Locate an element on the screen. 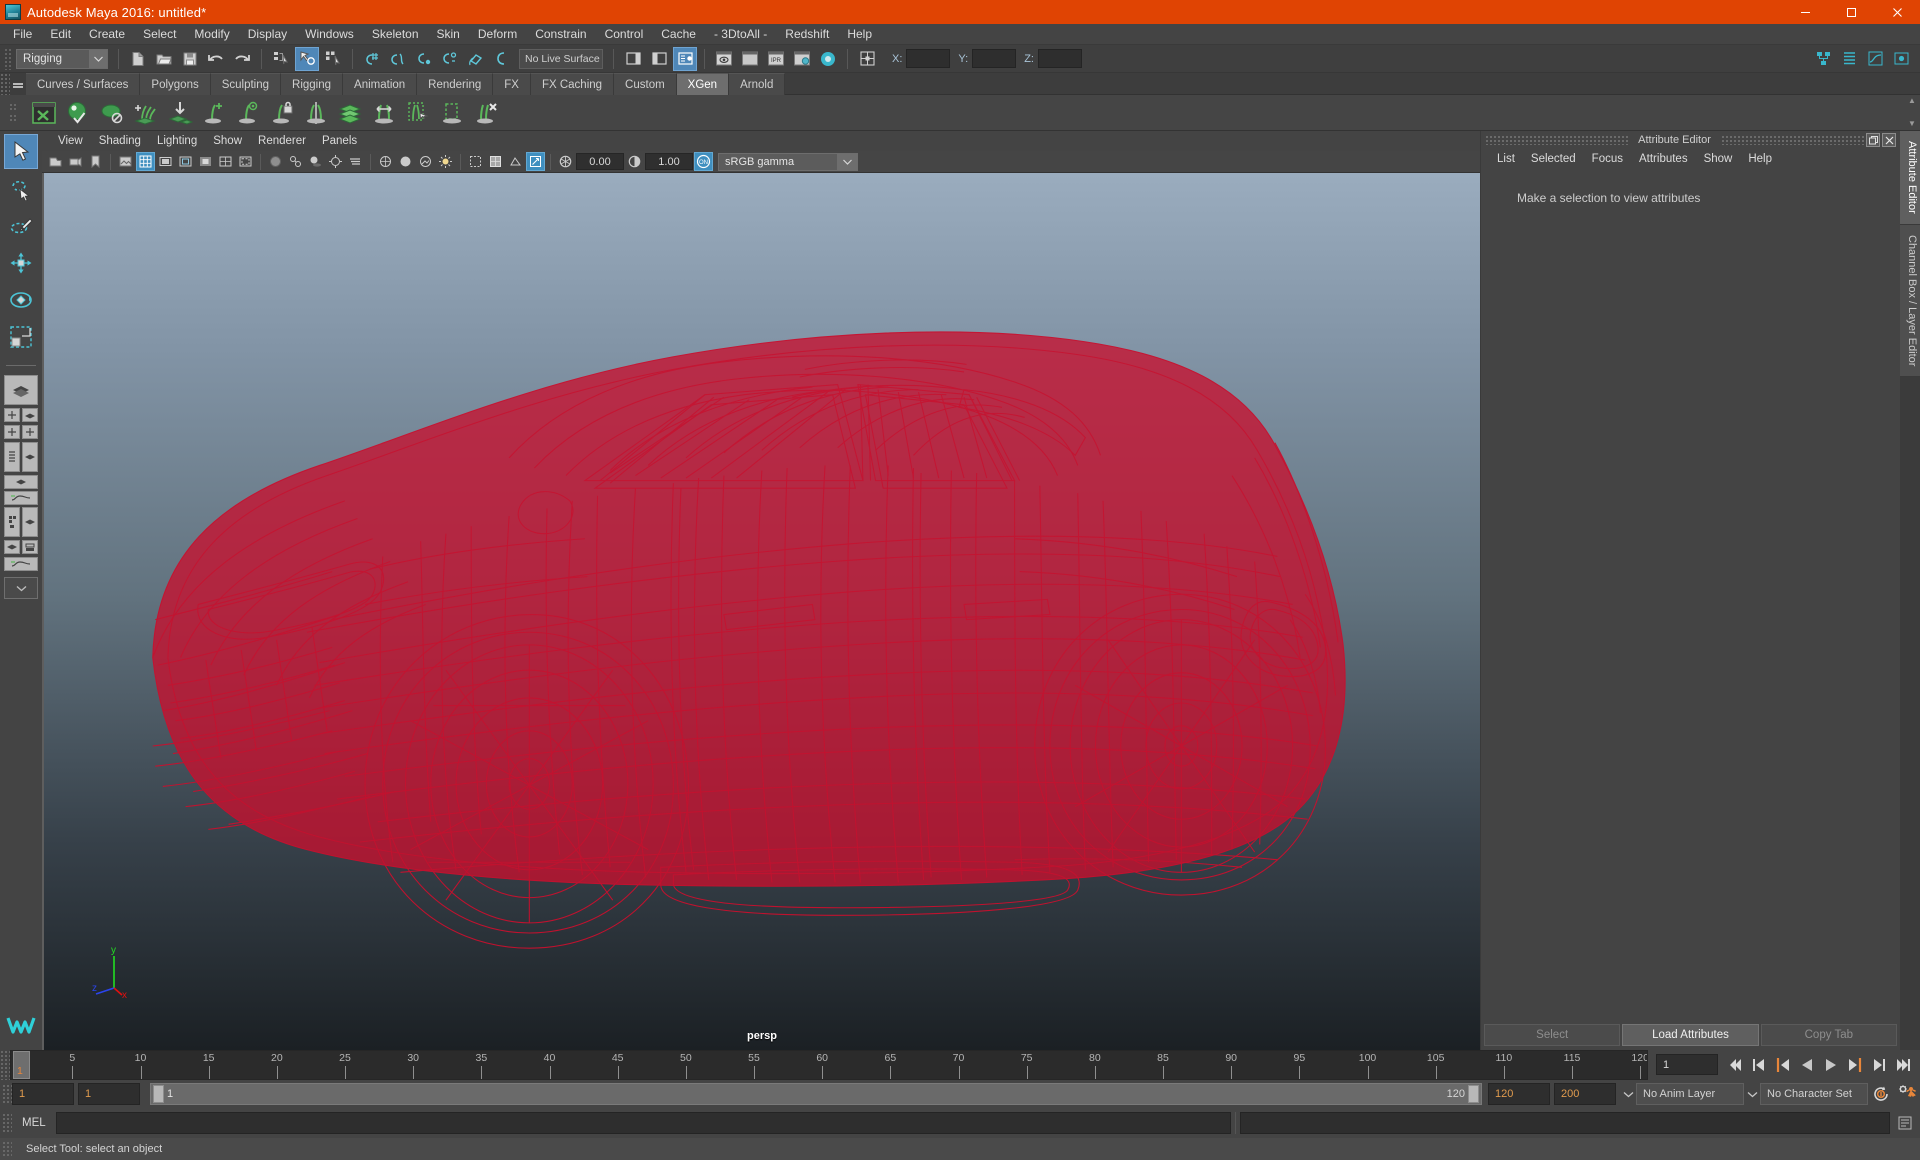 The width and height of the screenshot is (1920, 1160). open-scene-icon is located at coordinates (164, 59).